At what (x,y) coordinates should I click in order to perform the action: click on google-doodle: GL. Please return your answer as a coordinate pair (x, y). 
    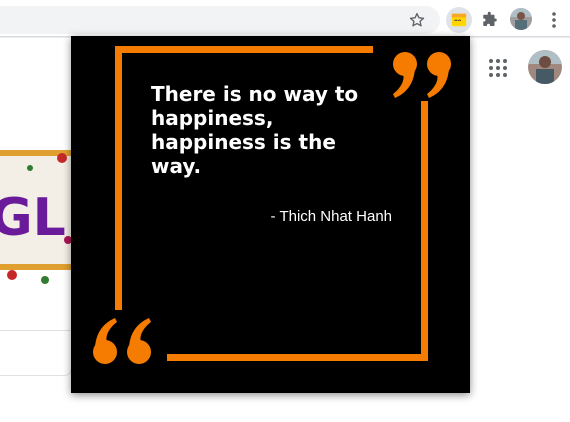
    Looking at the image, I should click on (40, 215).